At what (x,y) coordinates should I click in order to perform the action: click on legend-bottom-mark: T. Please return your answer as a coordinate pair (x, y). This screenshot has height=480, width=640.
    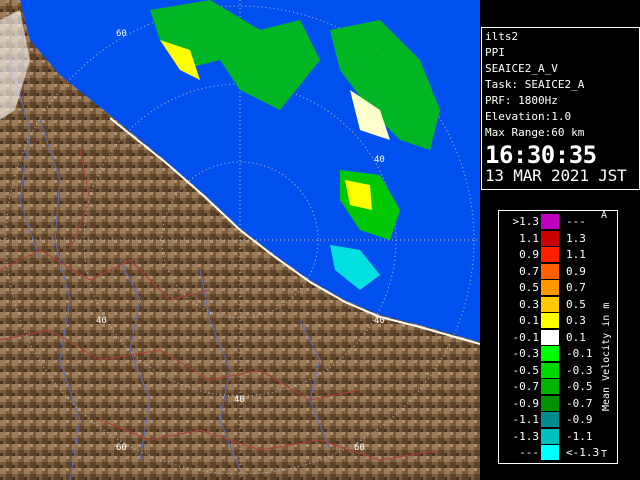
    Looking at the image, I should click on (604, 454).